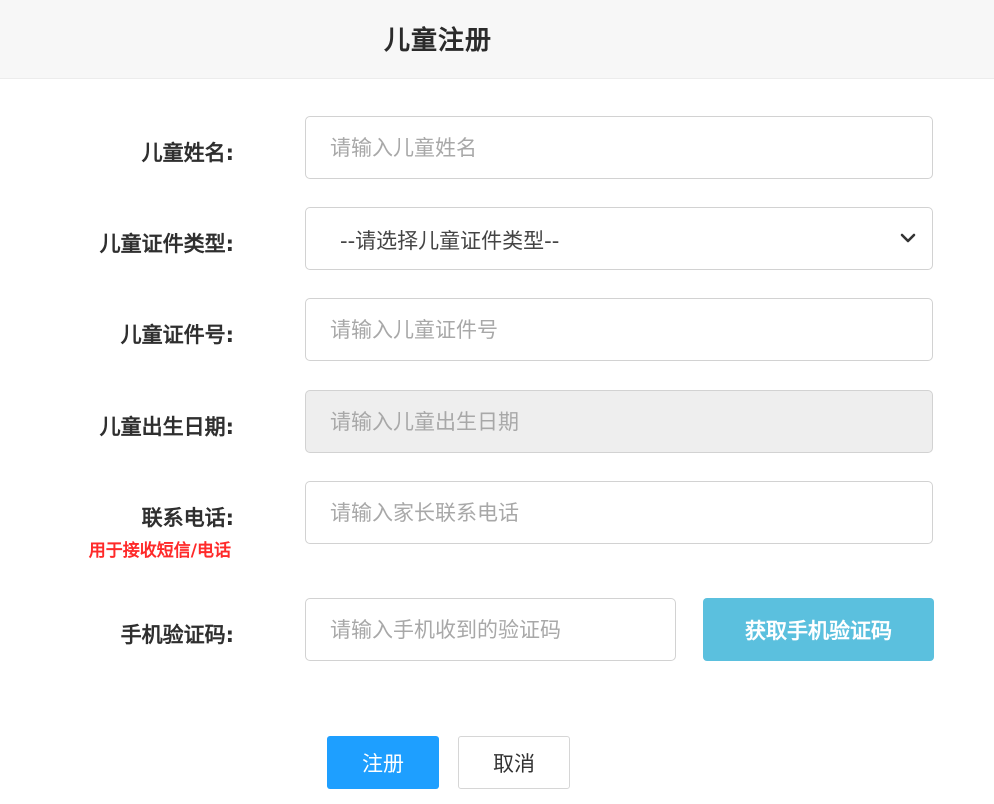 This screenshot has width=994, height=804. Describe the element at coordinates (177, 335) in the screenshot. I see `child-id-number-label: 儿童证件号:` at that location.